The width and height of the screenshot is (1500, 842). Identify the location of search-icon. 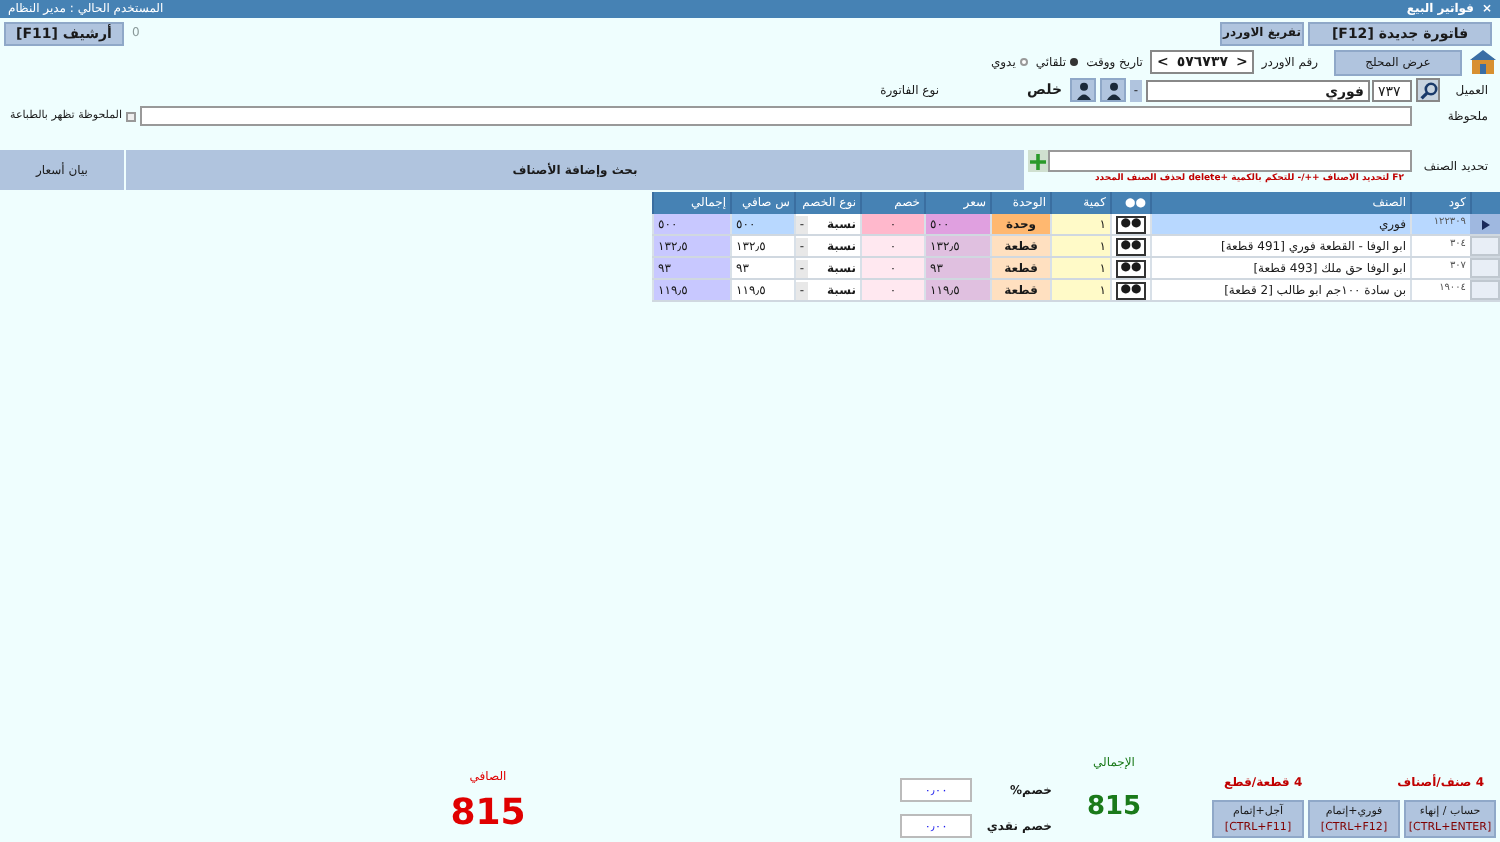
(1428, 90).